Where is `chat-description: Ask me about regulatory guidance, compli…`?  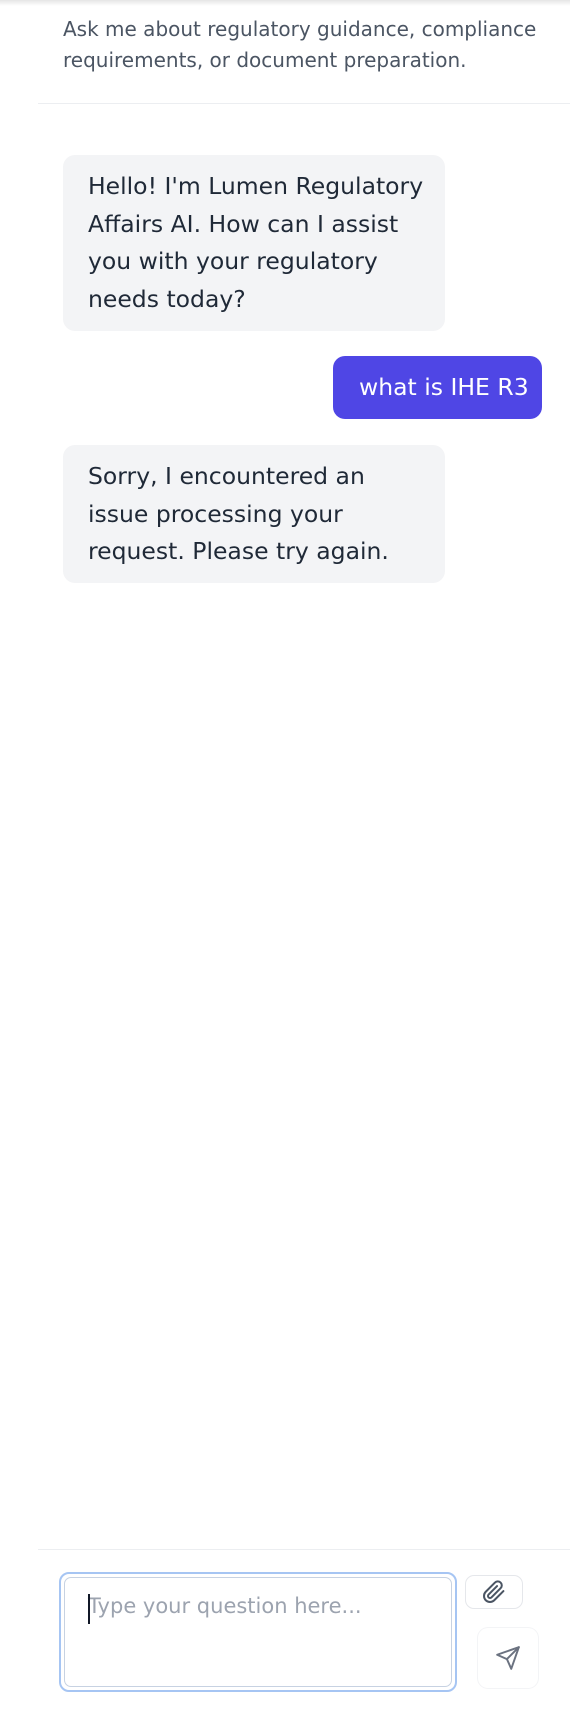 chat-description: Ask me about regulatory guidance, compli… is located at coordinates (300, 44).